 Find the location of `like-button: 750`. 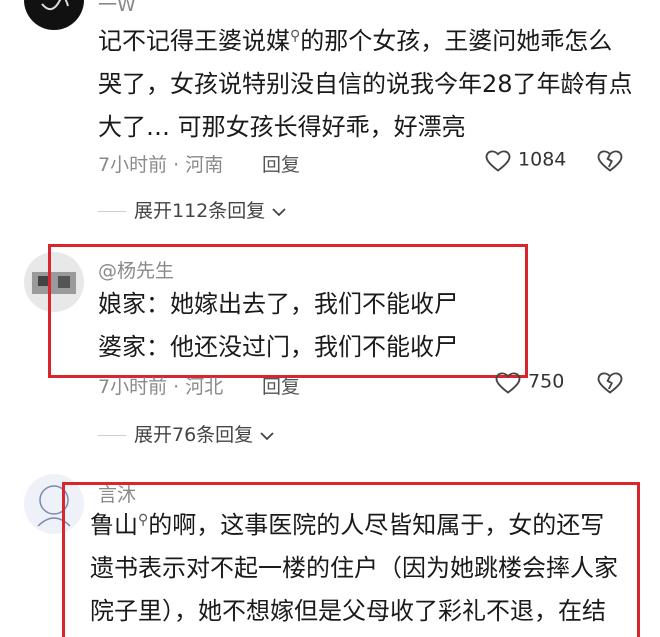

like-button: 750 is located at coordinates (529, 382).